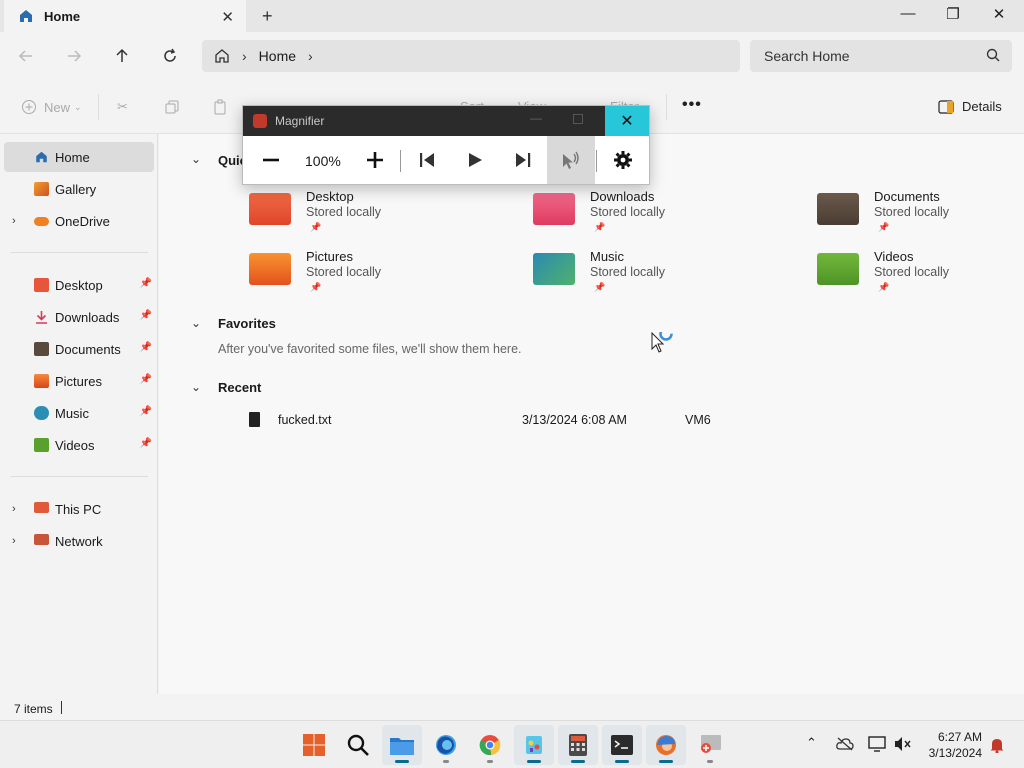 Image resolution: width=1024 pixels, height=768 pixels. What do you see at coordinates (623, 160) in the screenshot?
I see `magnifier-settings-button` at bounding box center [623, 160].